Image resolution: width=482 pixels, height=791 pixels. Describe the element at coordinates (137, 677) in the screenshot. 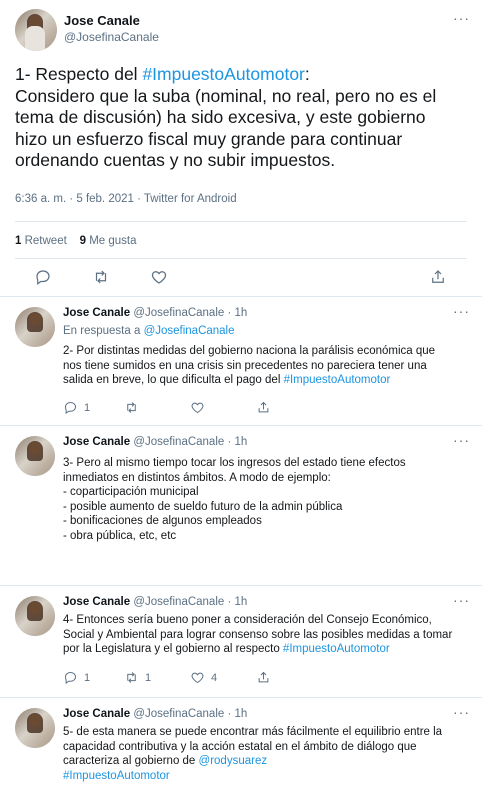

I see `retweet-button: 1` at that location.